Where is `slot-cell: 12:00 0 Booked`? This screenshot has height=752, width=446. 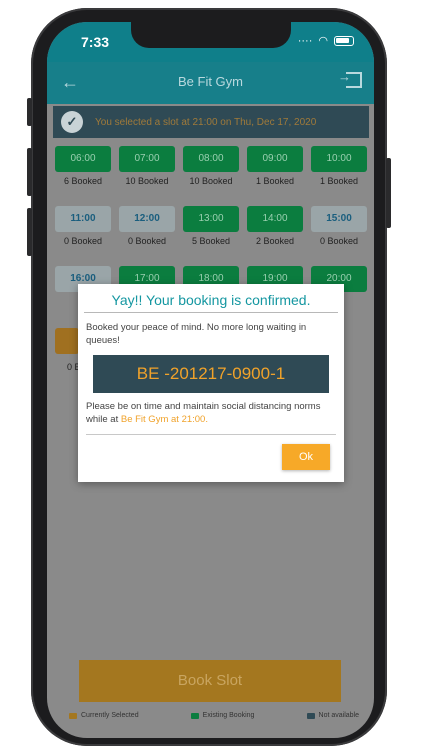 slot-cell: 12:00 0 Booked is located at coordinates (147, 226).